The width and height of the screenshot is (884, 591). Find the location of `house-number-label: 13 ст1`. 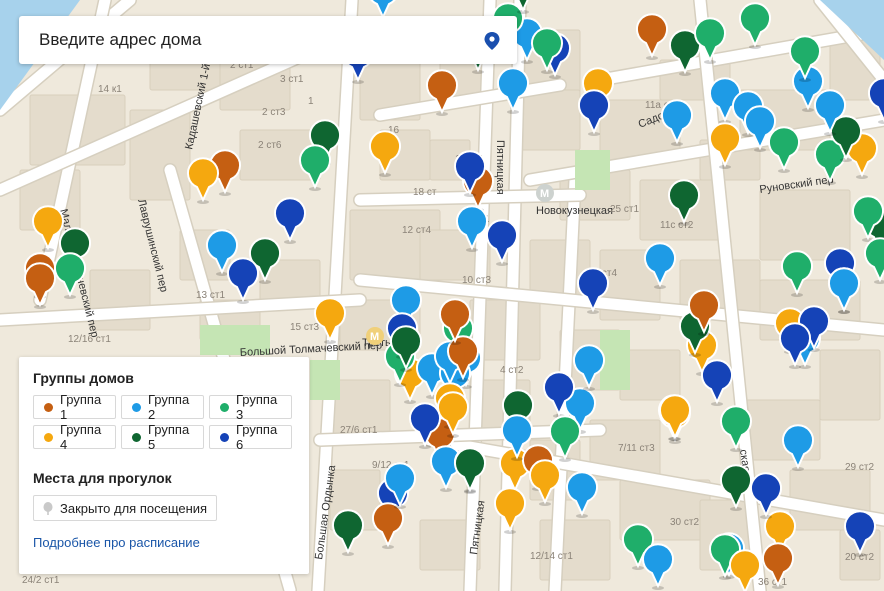

house-number-label: 13 ст1 is located at coordinates (210, 295).